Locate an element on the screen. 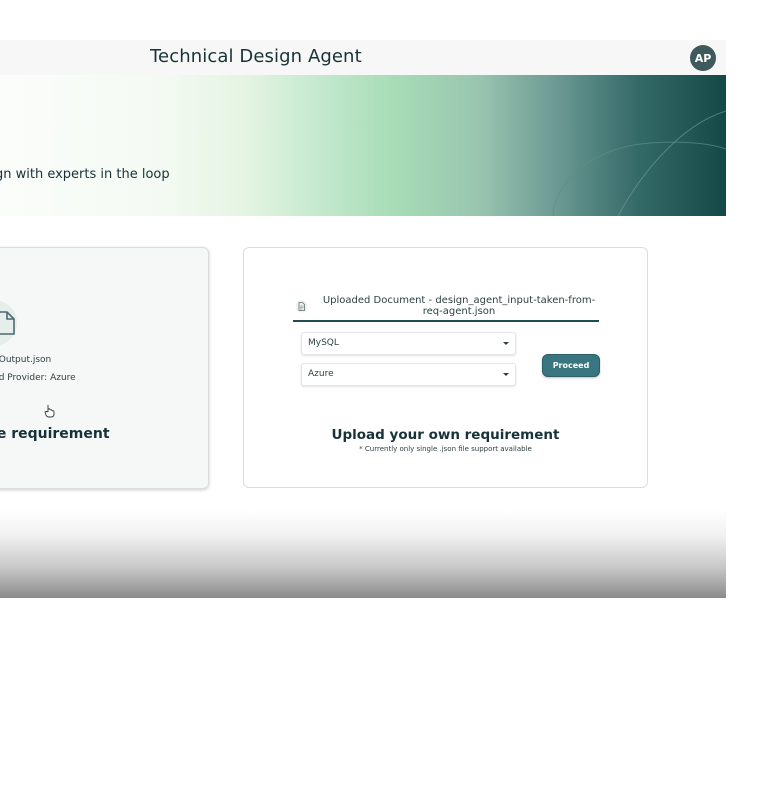 The height and width of the screenshot is (800, 768). hero-tagline: gn with experts in the loop is located at coordinates (85, 174).